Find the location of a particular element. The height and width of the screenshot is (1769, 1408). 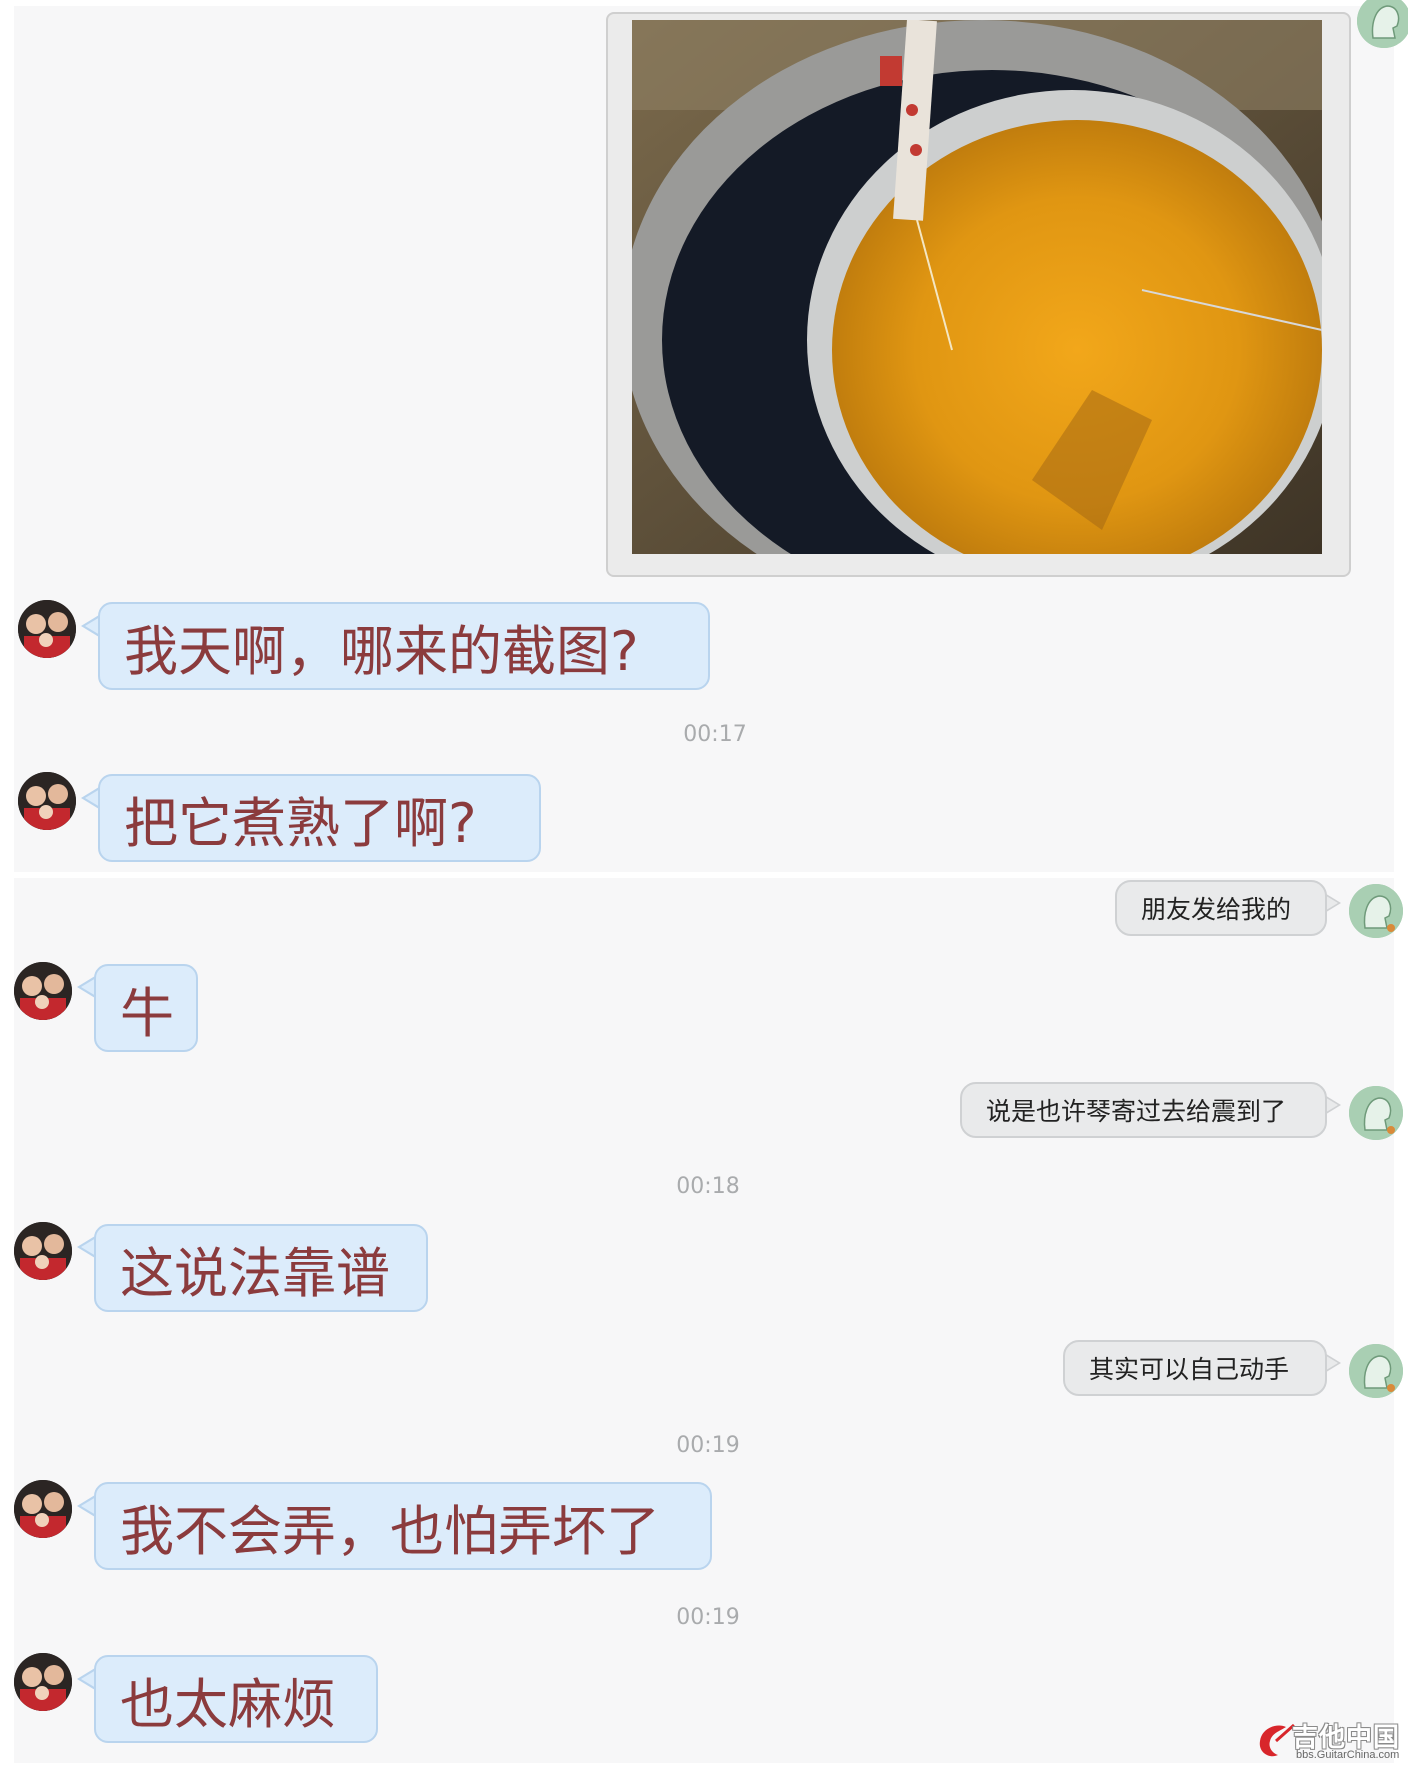

timestamp: 00:18 is located at coordinates (708, 1186).